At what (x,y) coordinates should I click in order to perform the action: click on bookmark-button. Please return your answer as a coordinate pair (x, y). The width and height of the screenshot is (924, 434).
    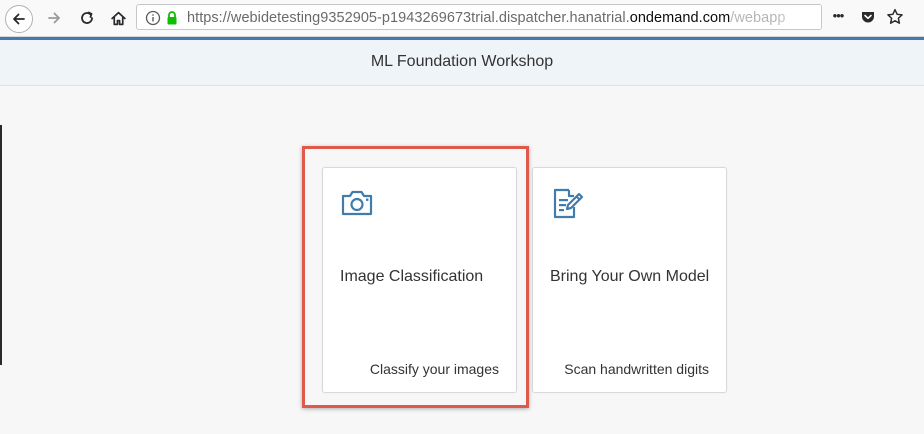
    Looking at the image, I should click on (895, 17).